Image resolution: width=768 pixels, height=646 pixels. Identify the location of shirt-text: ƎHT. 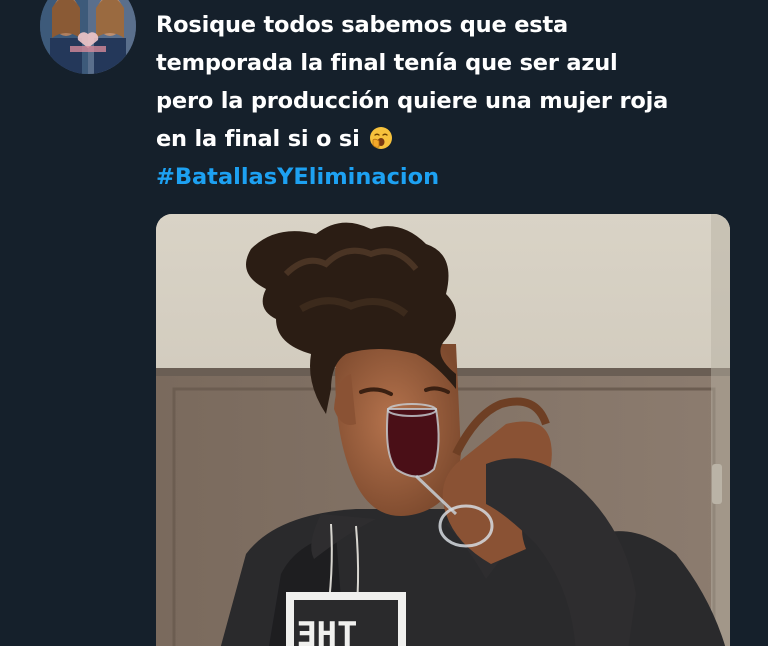
(326, 630).